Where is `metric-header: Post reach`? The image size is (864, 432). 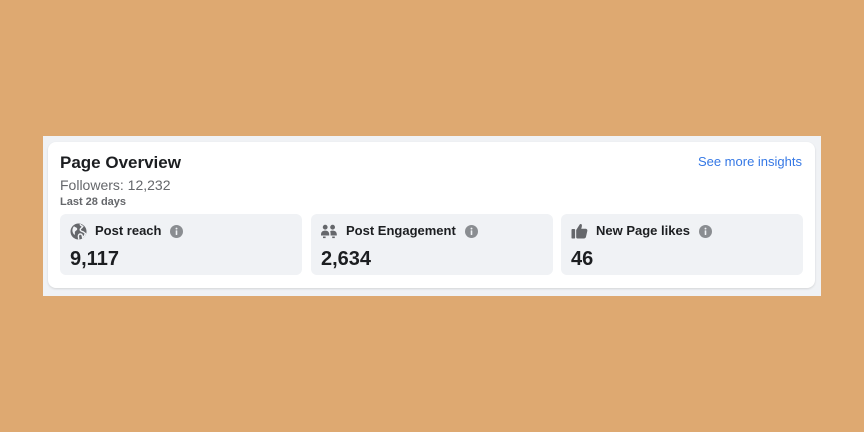
metric-header: Post reach is located at coordinates (126, 231).